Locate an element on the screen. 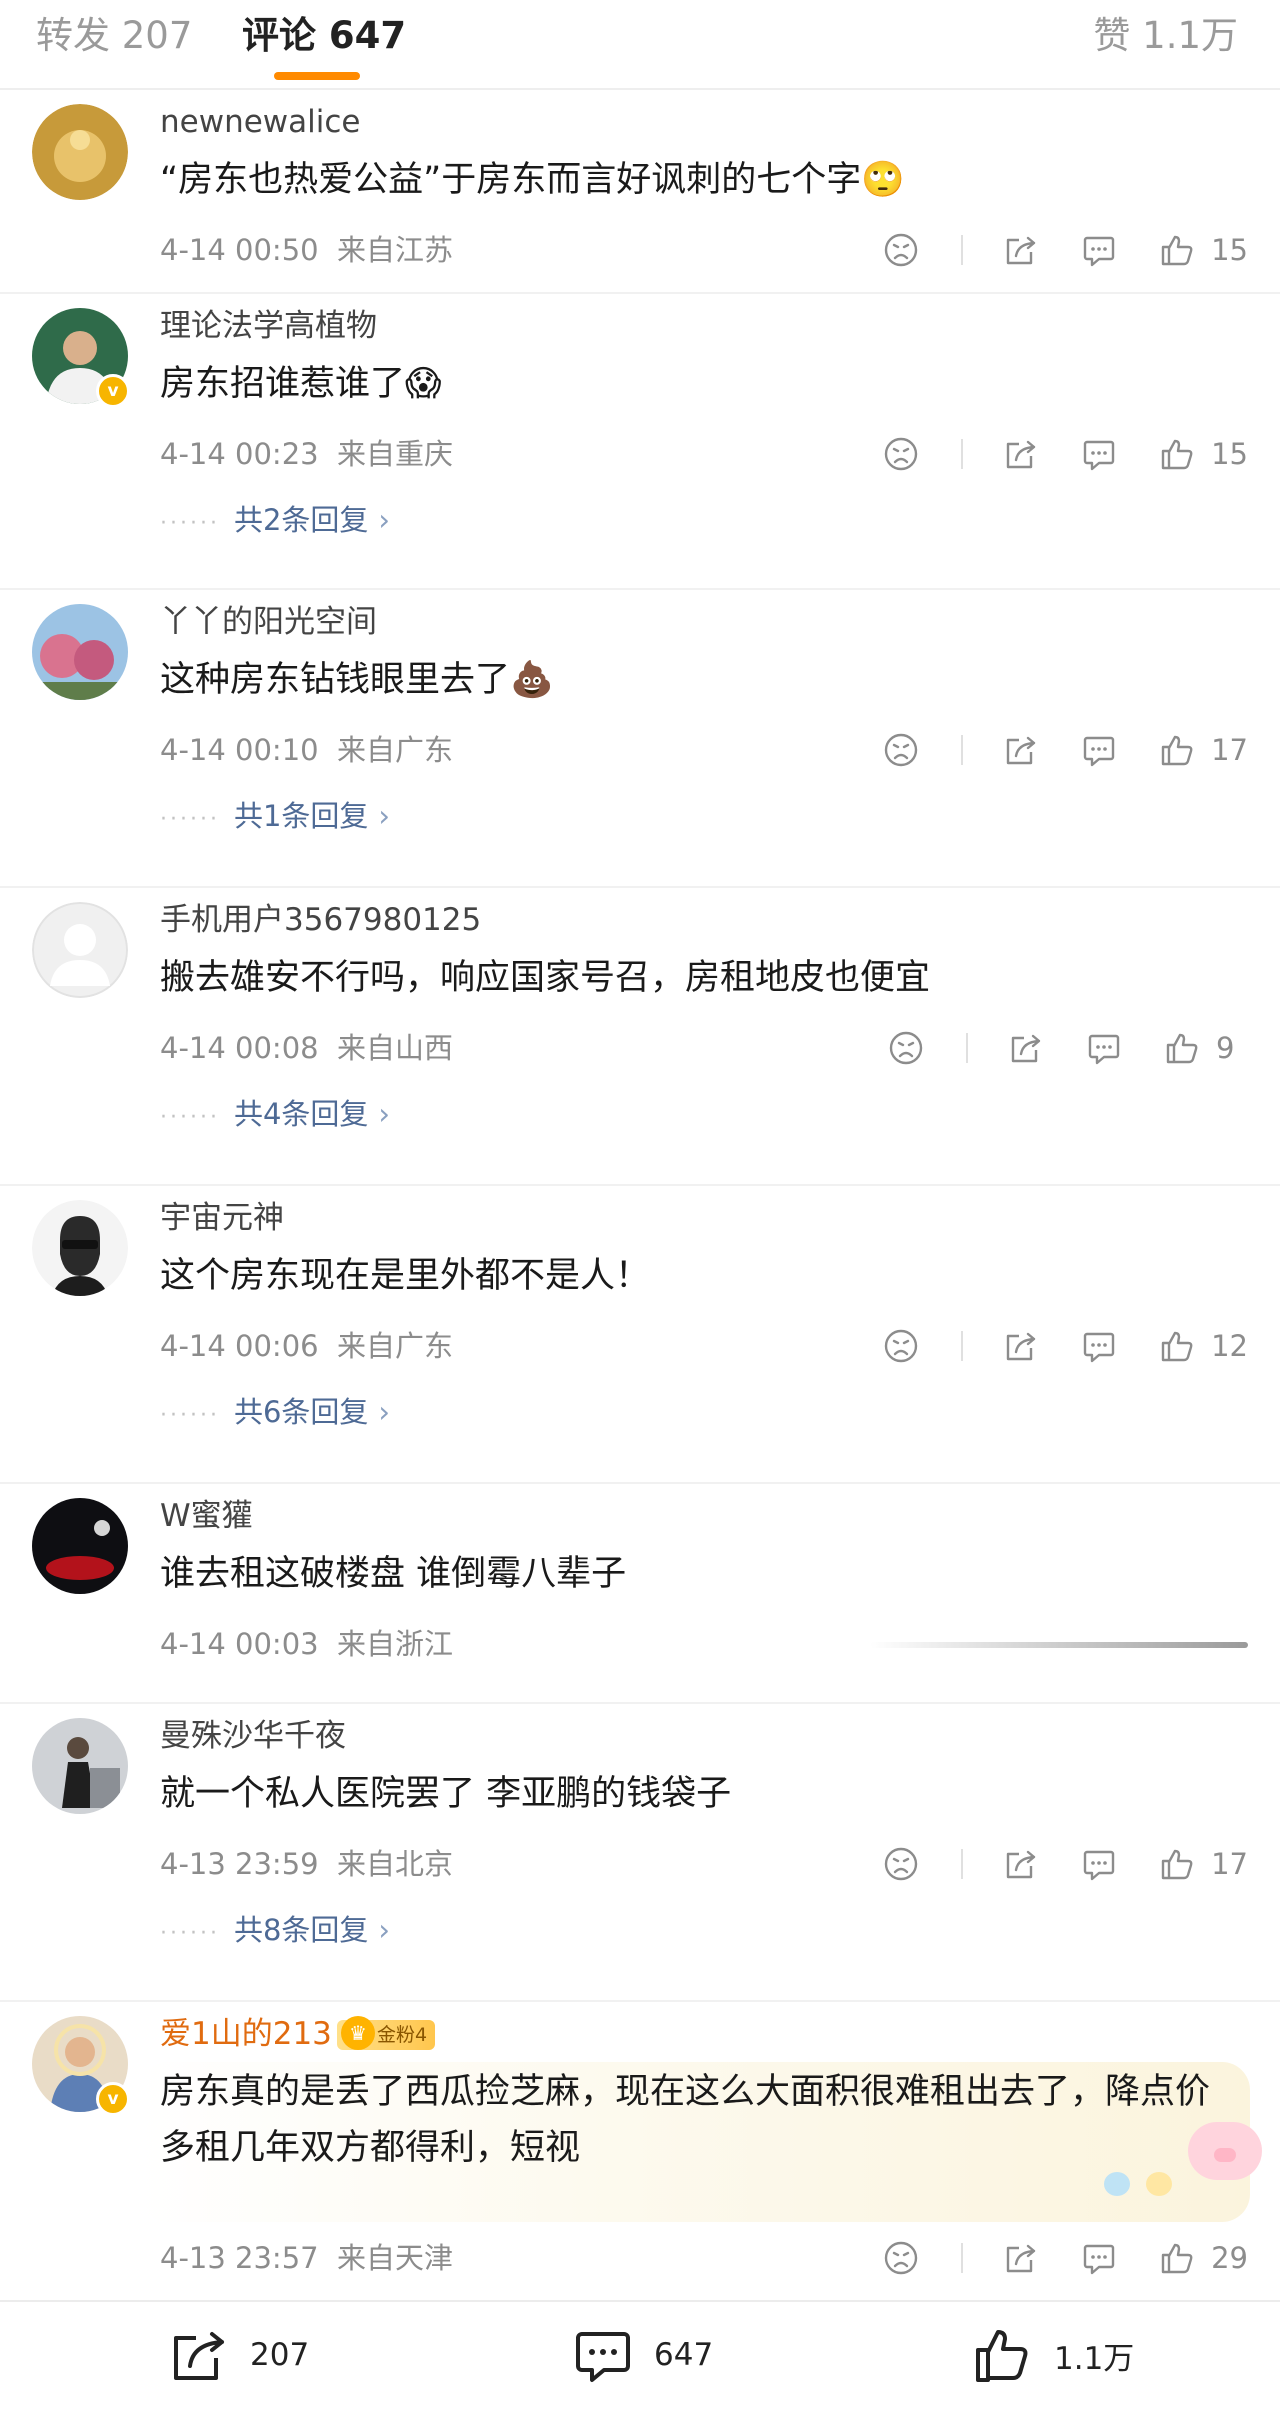 This screenshot has width=1280, height=2412. comment-meta: 4-14 00:50 来自江苏 is located at coordinates (306, 250).